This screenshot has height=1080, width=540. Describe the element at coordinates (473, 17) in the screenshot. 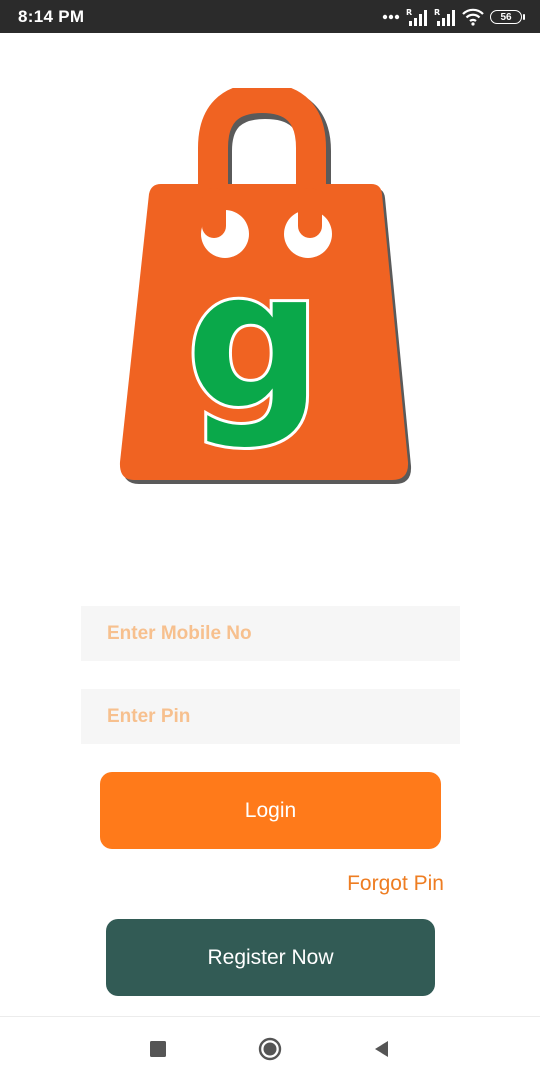

I see `wifi-icon` at that location.